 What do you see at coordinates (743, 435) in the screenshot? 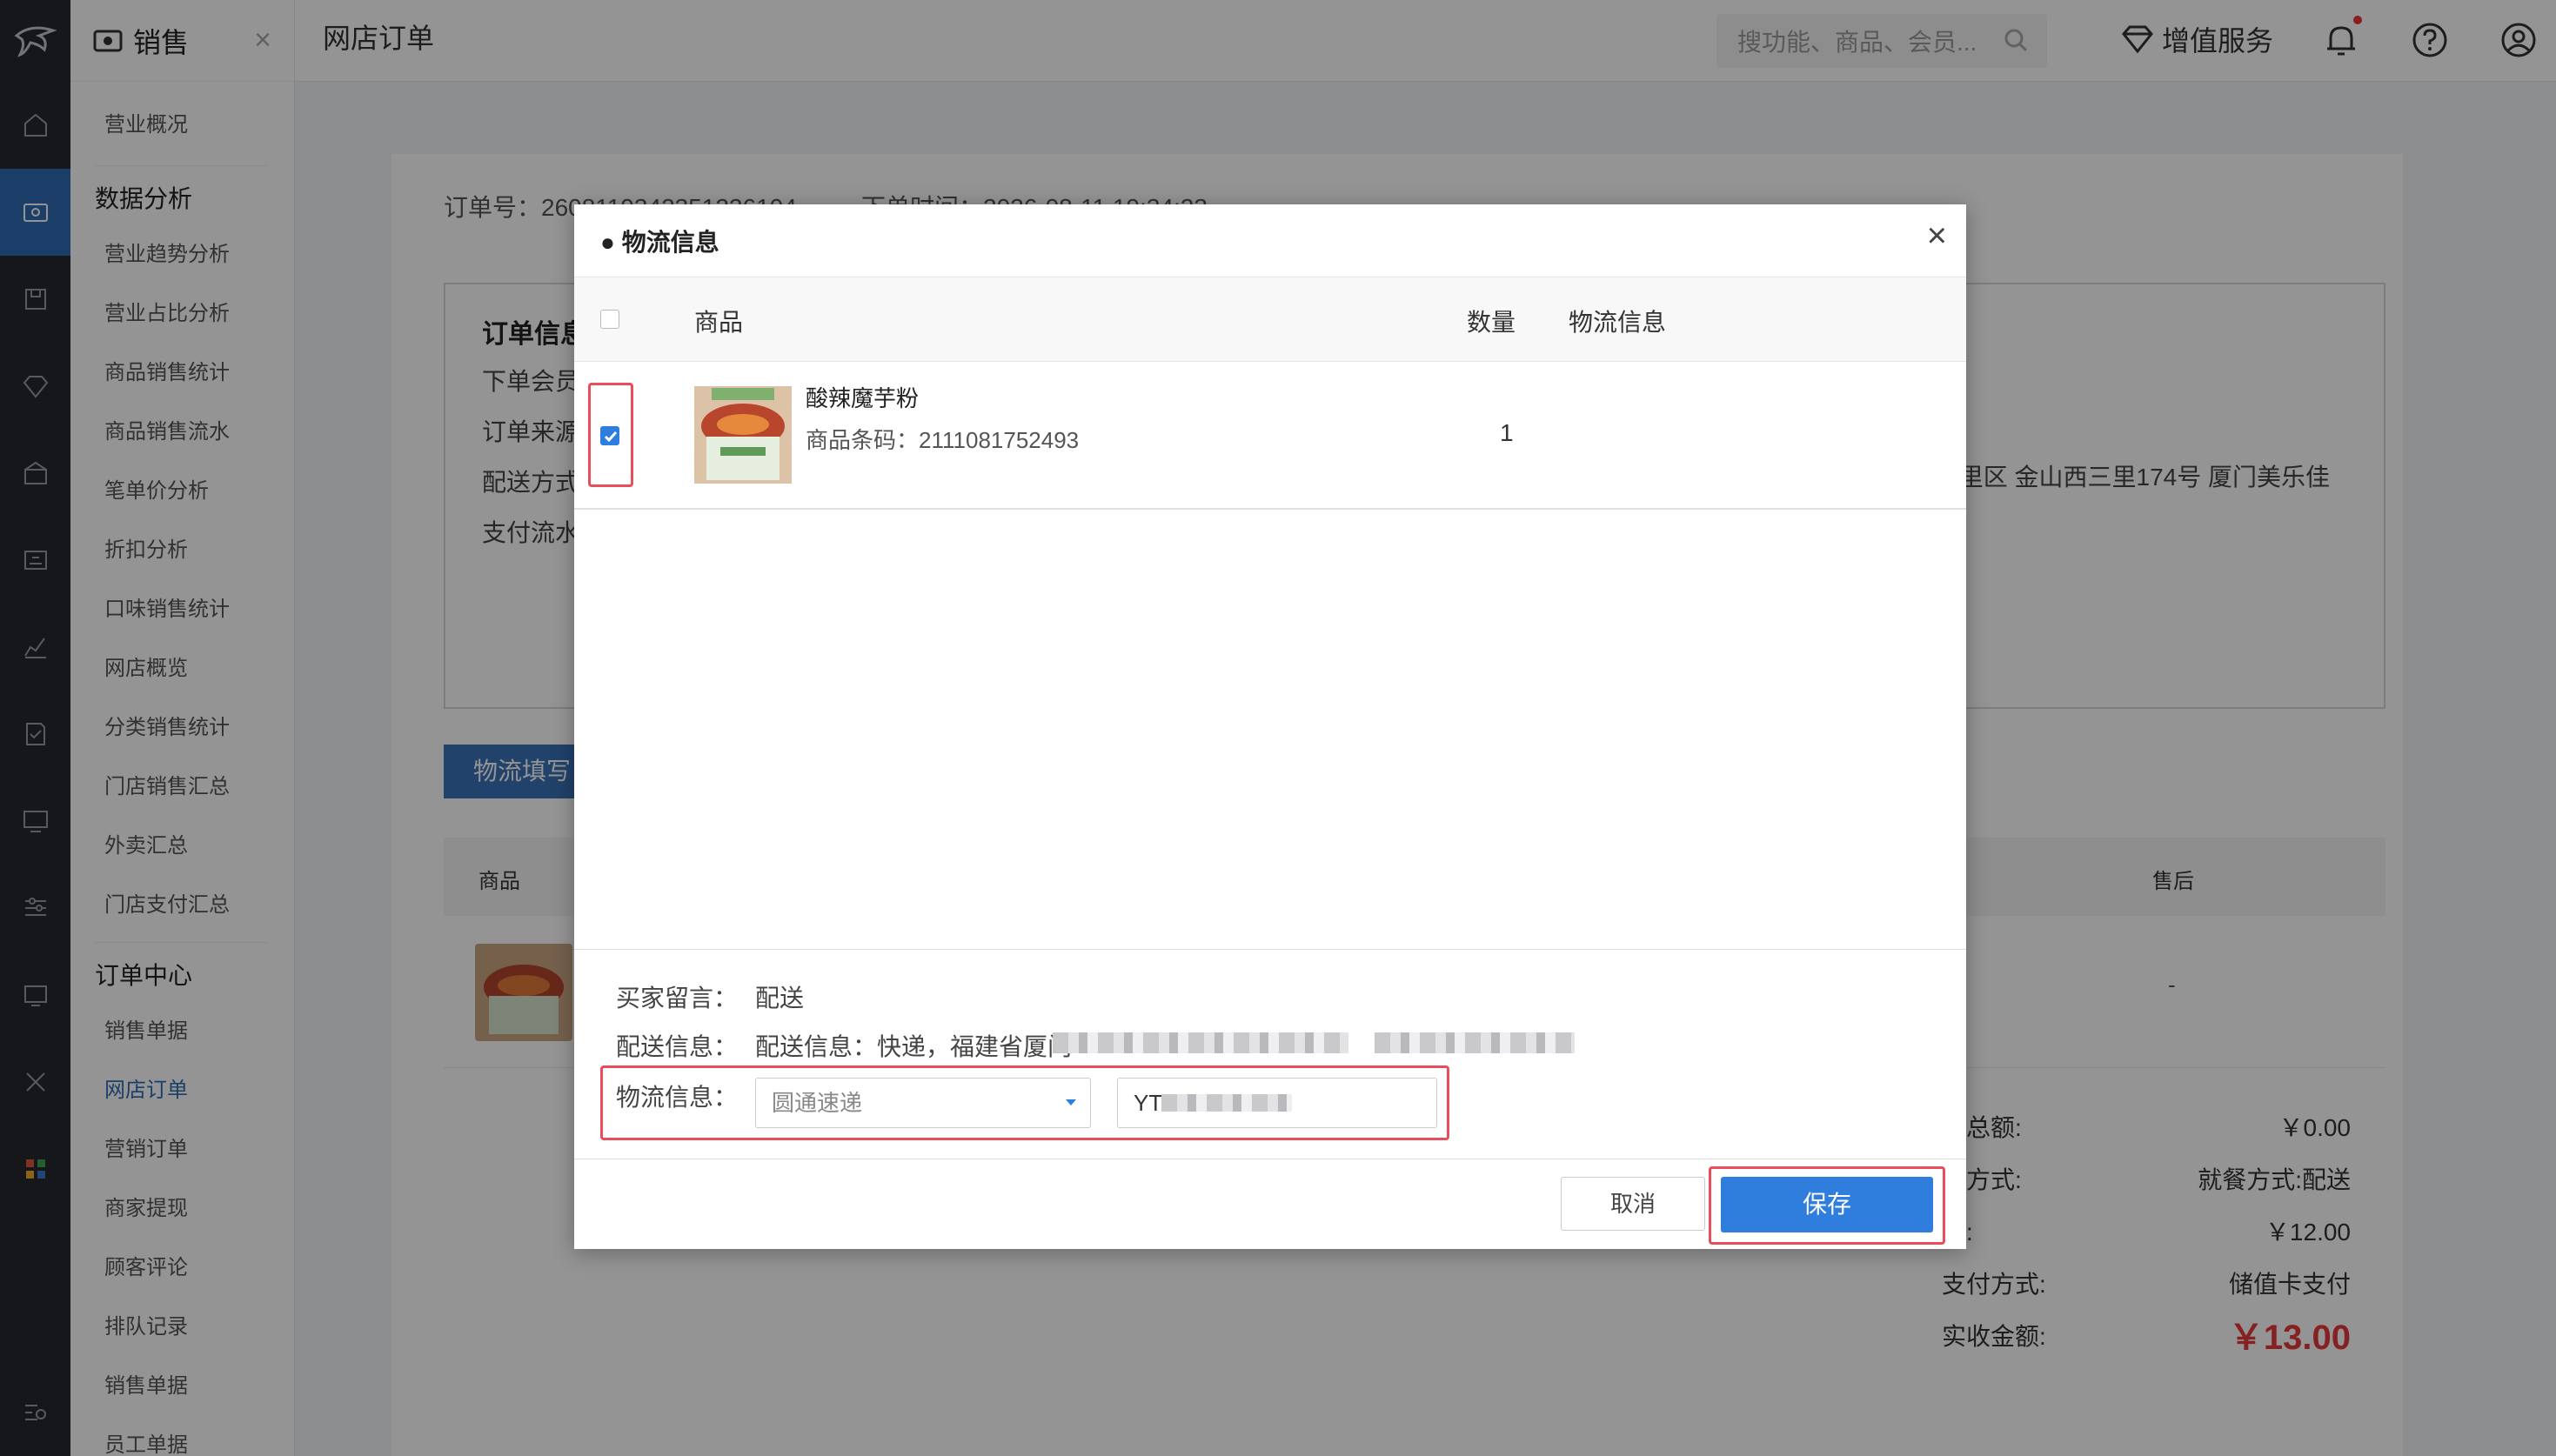
I see `product-image` at bounding box center [743, 435].